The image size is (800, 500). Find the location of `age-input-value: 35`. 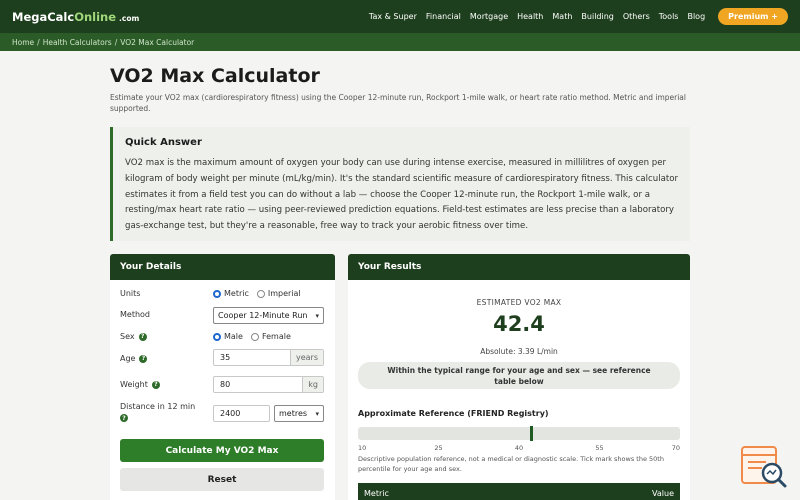

age-input-value: 35 is located at coordinates (225, 357).